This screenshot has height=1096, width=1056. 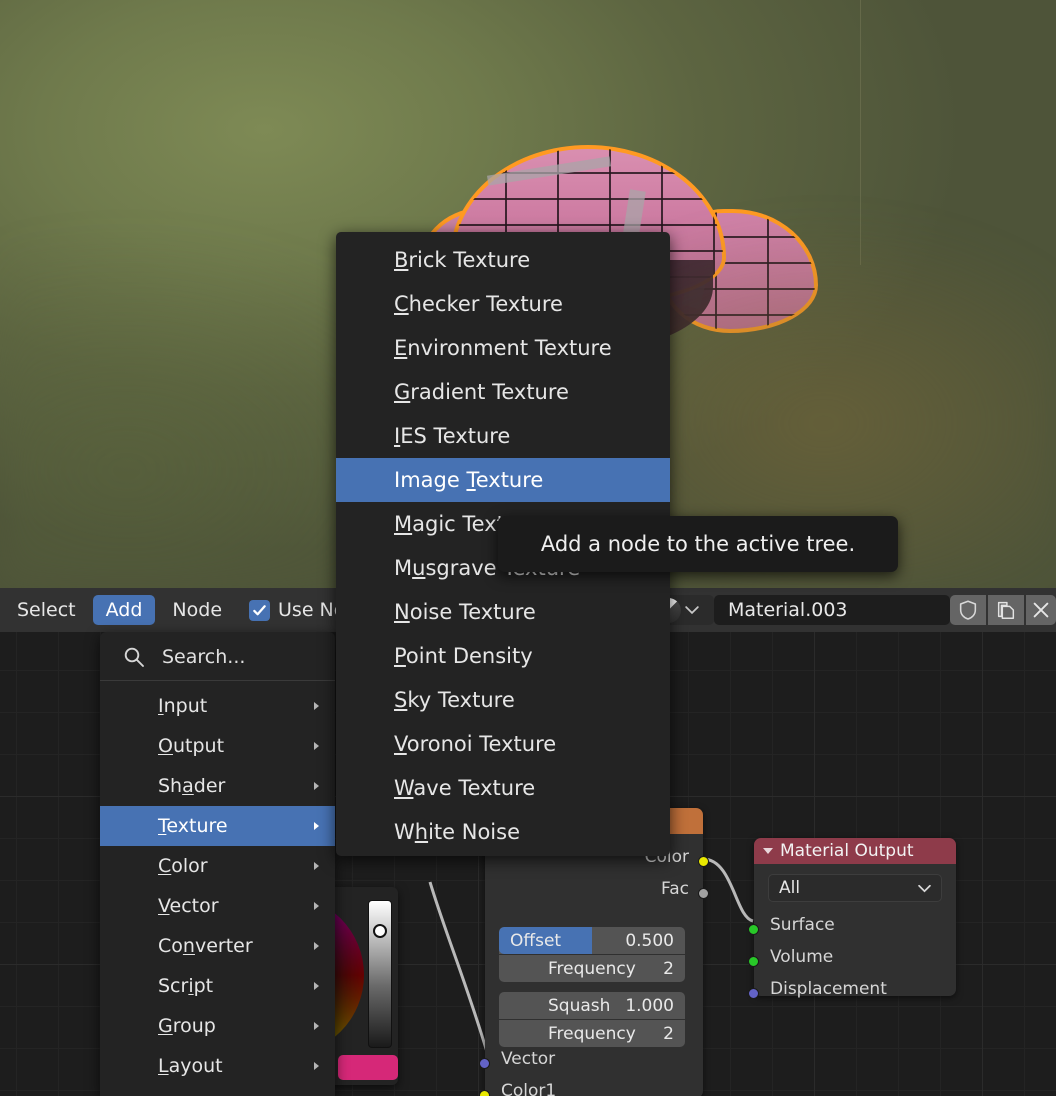 I want to click on add-menu-item-label: Shader, so click(x=192, y=786).